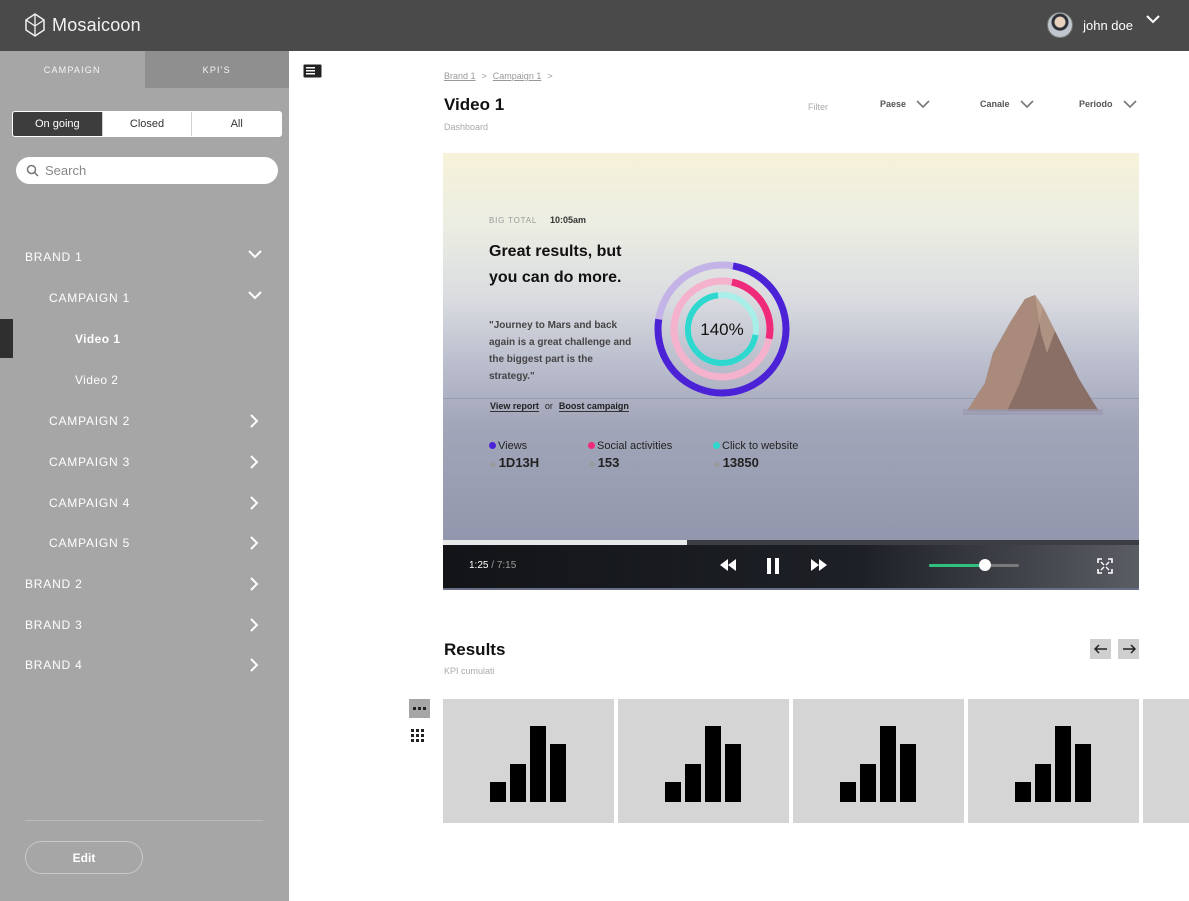 The width and height of the screenshot is (1189, 901). I want to click on arrow-right-icon, so click(1129, 649).